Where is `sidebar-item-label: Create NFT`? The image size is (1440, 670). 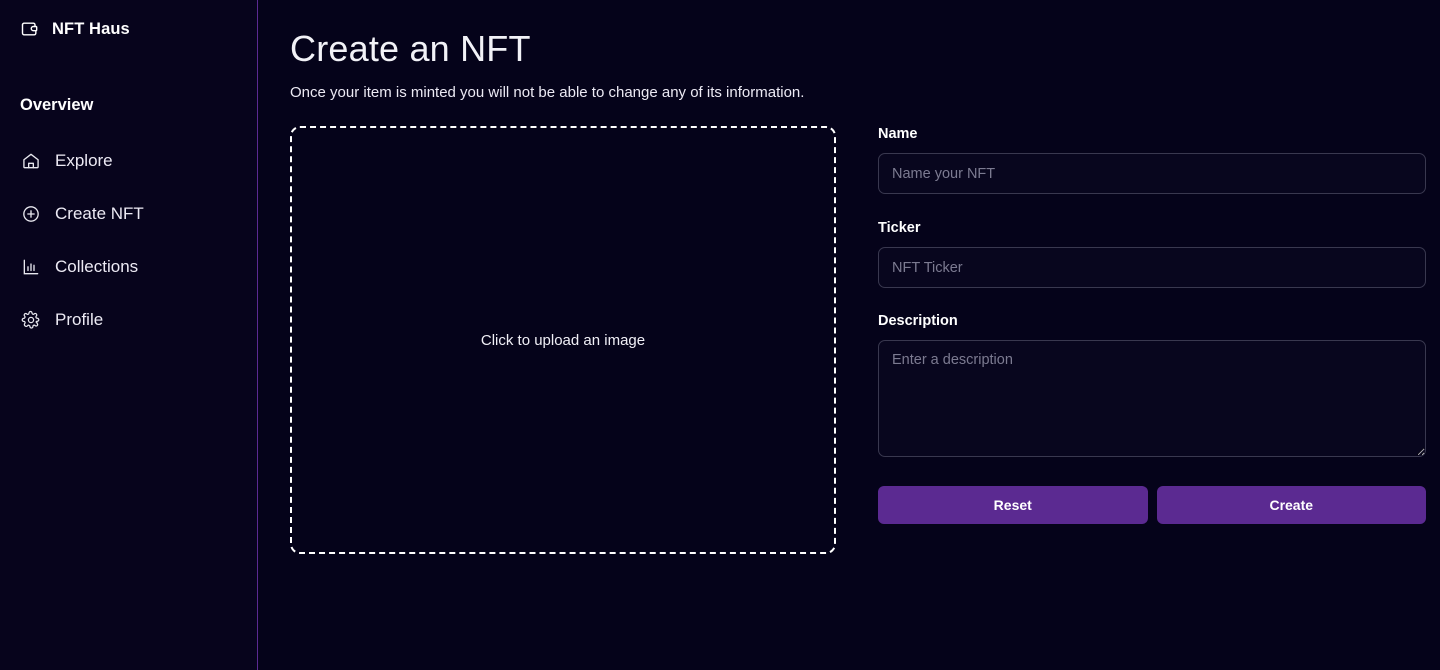 sidebar-item-label: Create NFT is located at coordinates (99, 213).